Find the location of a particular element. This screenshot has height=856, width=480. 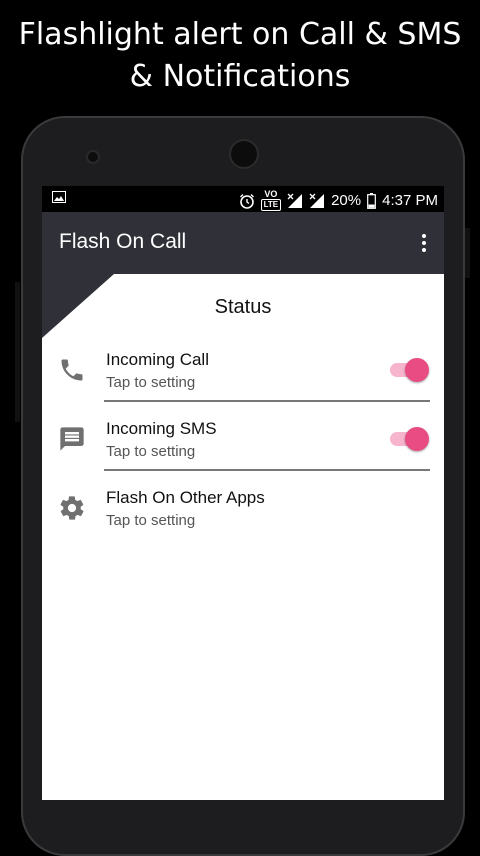

row-title: Incoming SMS is located at coordinates (161, 428).